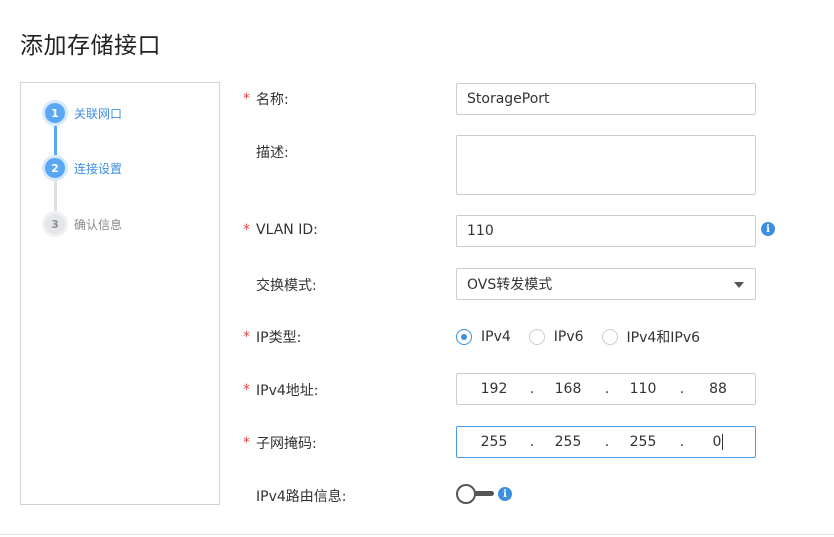 This screenshot has height=537, width=834. What do you see at coordinates (723, 442) in the screenshot?
I see `text-caret` at bounding box center [723, 442].